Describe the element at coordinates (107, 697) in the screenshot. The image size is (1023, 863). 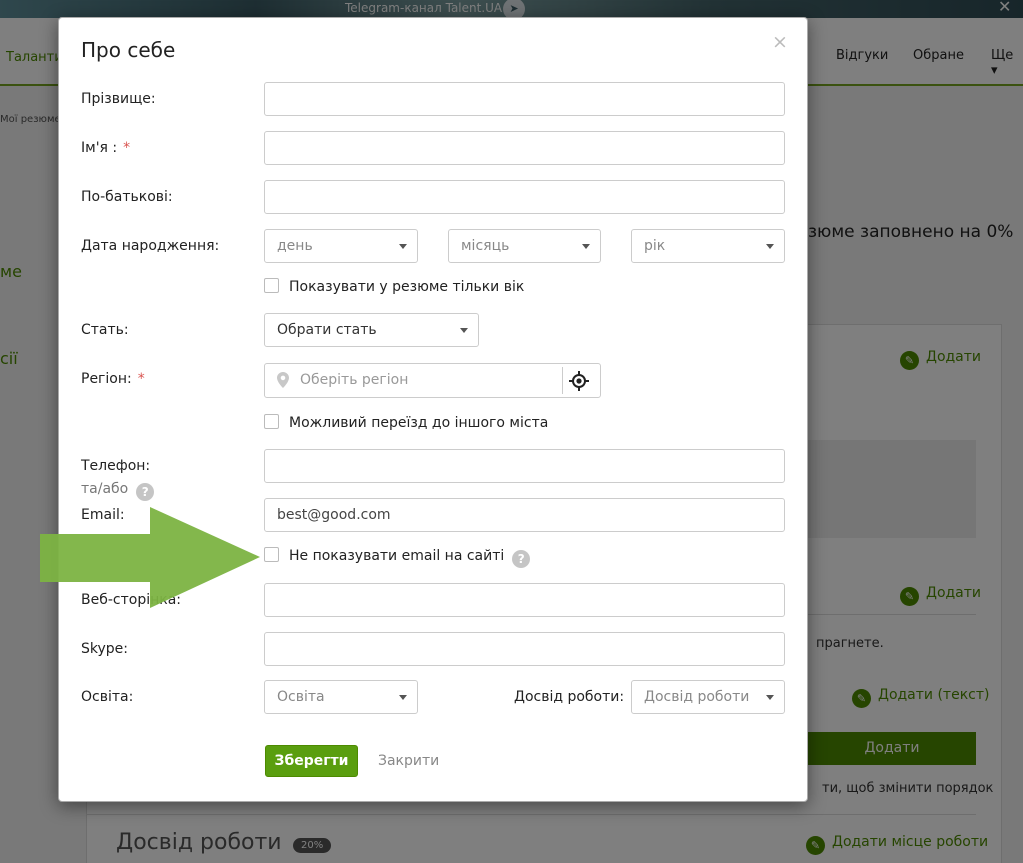
I see `education-label: Освіта:` at that location.